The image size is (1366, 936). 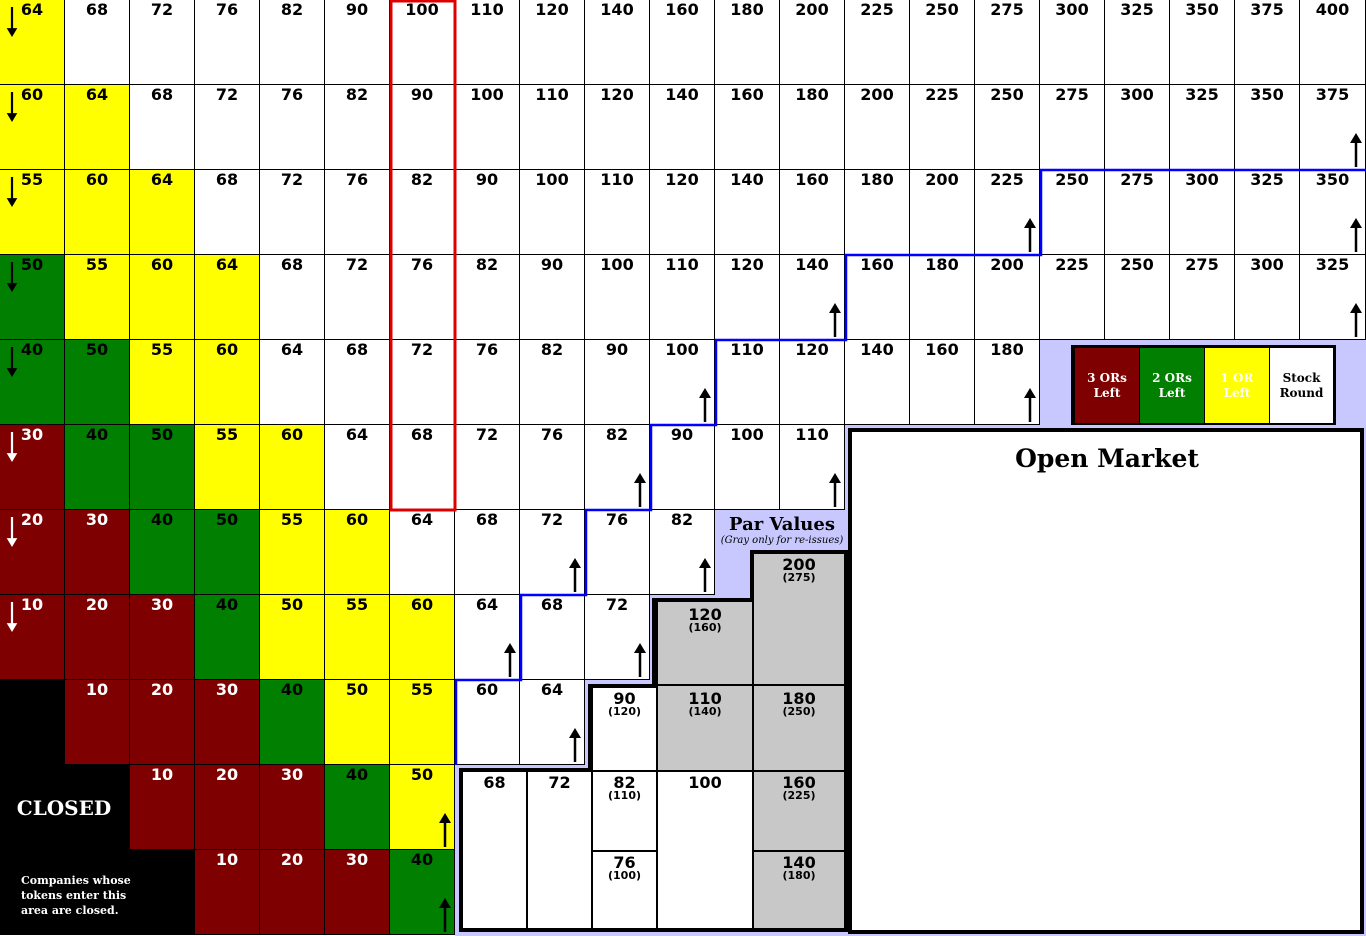 What do you see at coordinates (705, 783) in the screenshot?
I see `par-value: 100` at bounding box center [705, 783].